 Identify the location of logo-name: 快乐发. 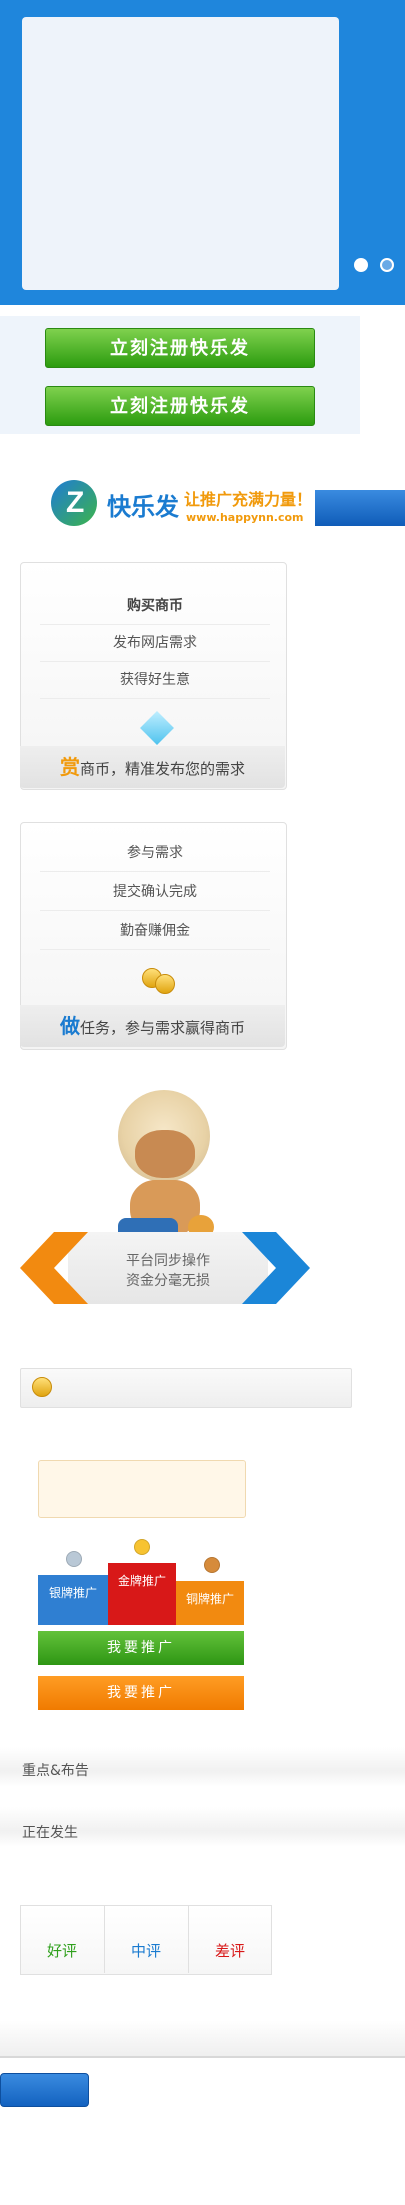
(143, 507).